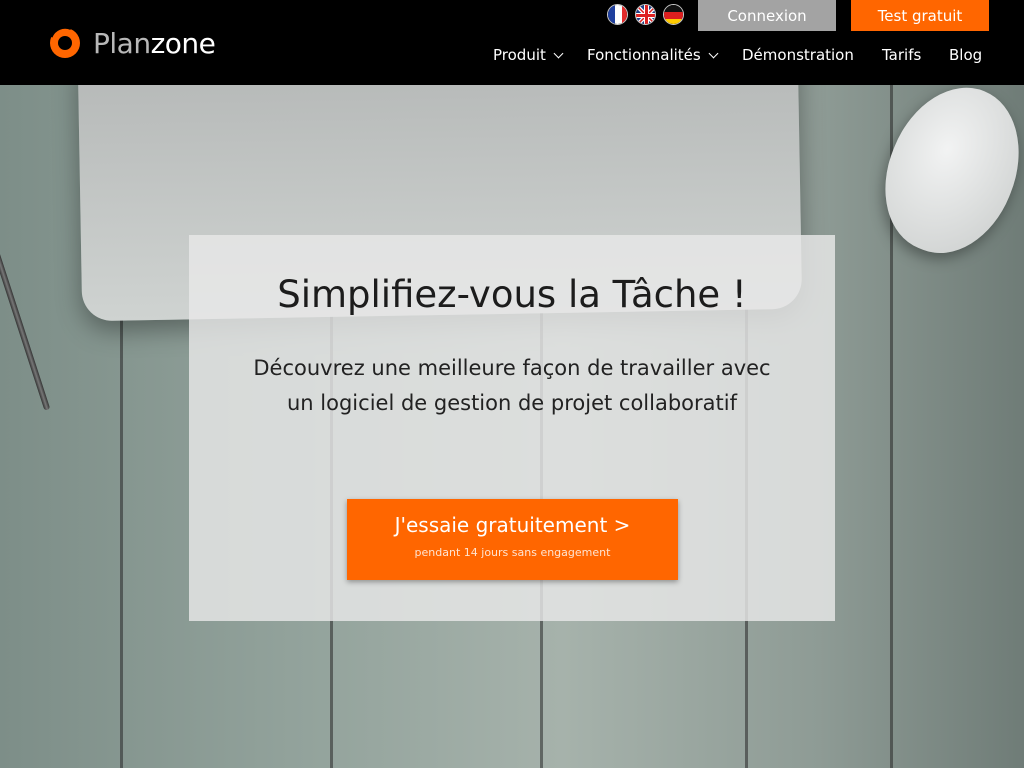  I want to click on nav-item-blog: Blog, so click(965, 55).